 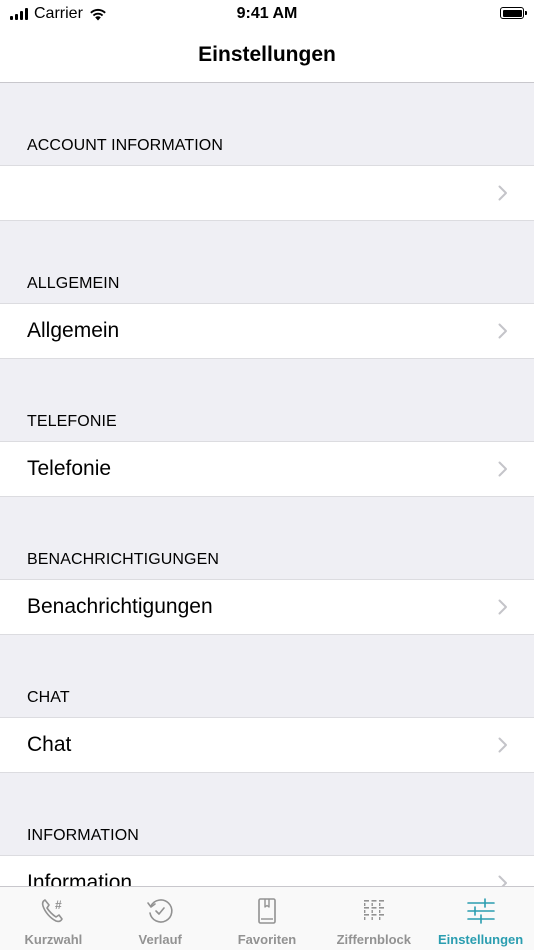 What do you see at coordinates (480, 939) in the screenshot?
I see `tab-label: Einstellungen` at bounding box center [480, 939].